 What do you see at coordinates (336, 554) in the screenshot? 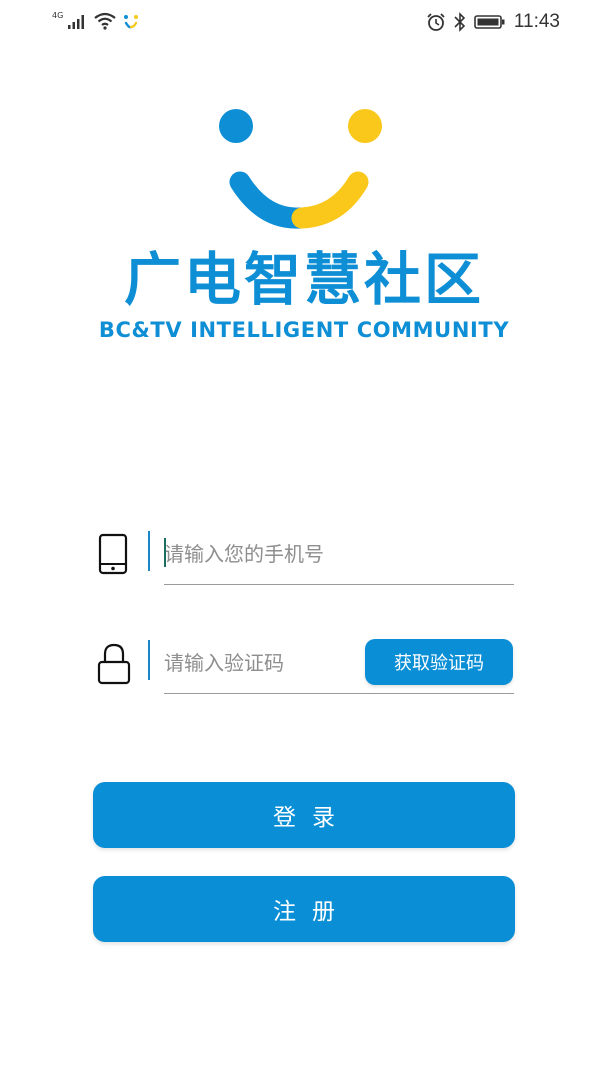
I see `phone-number-input` at bounding box center [336, 554].